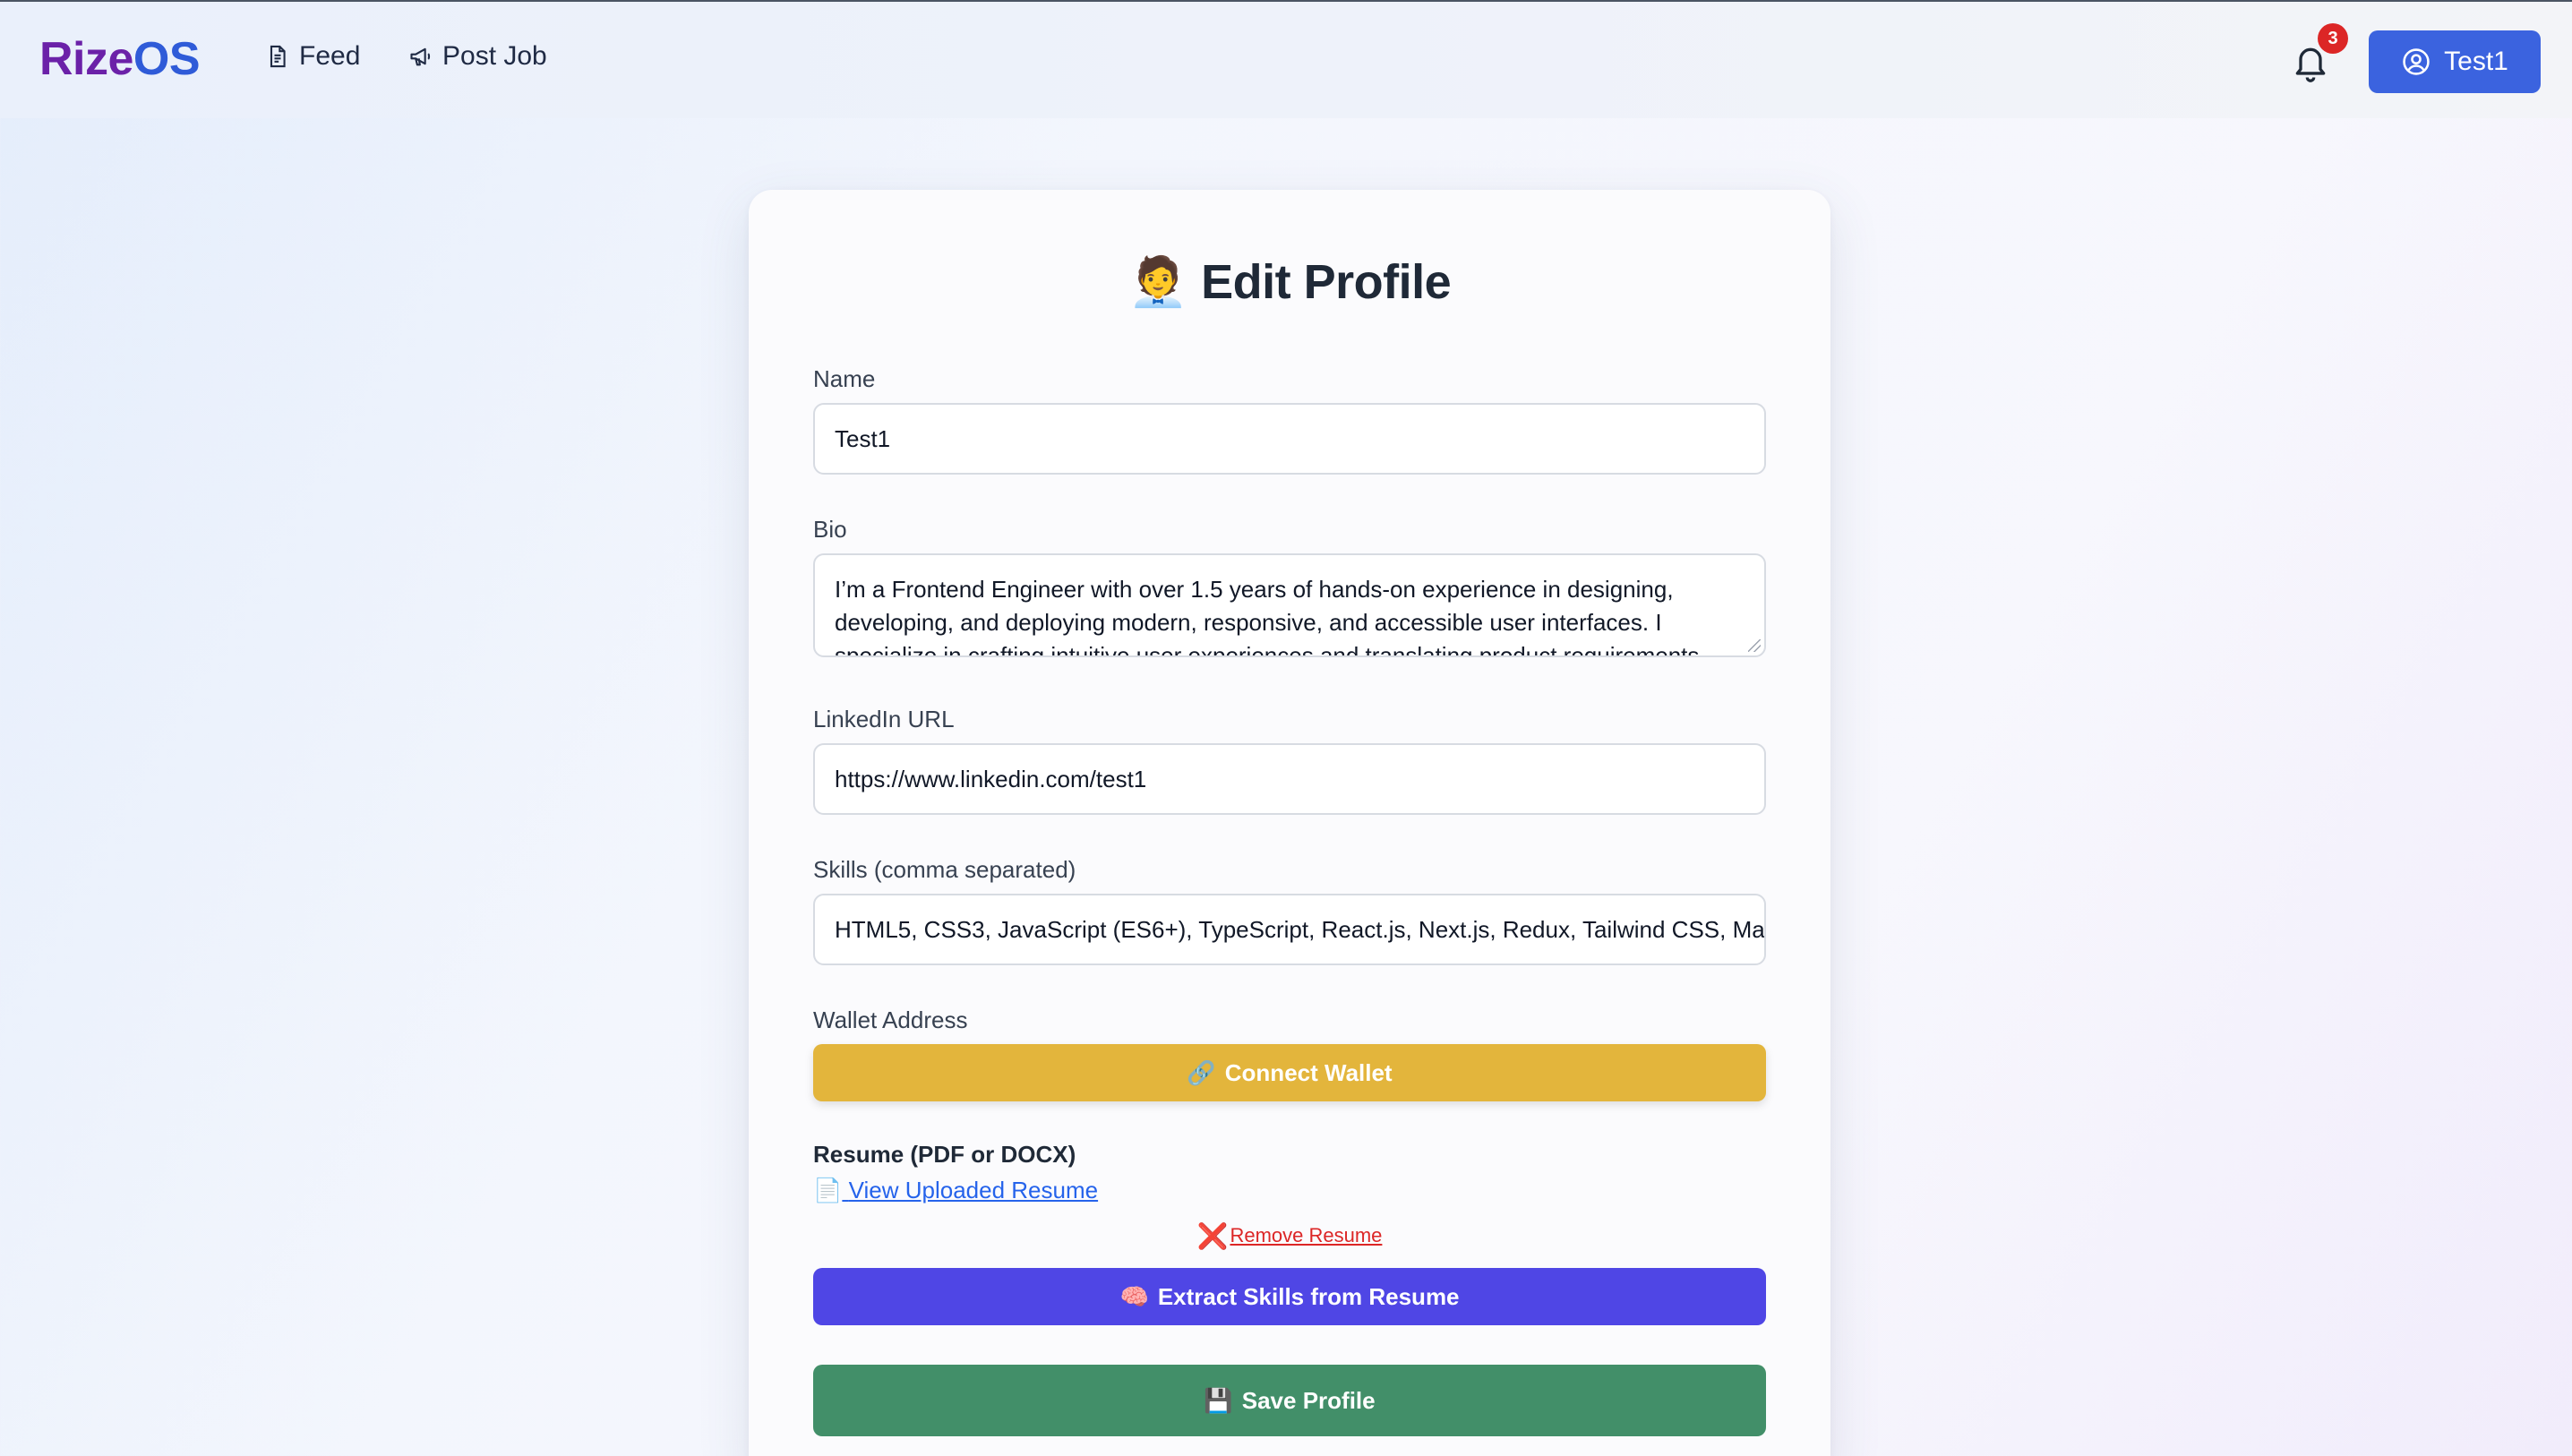  What do you see at coordinates (86, 59) in the screenshot?
I see `logo-part-rize: Rize` at bounding box center [86, 59].